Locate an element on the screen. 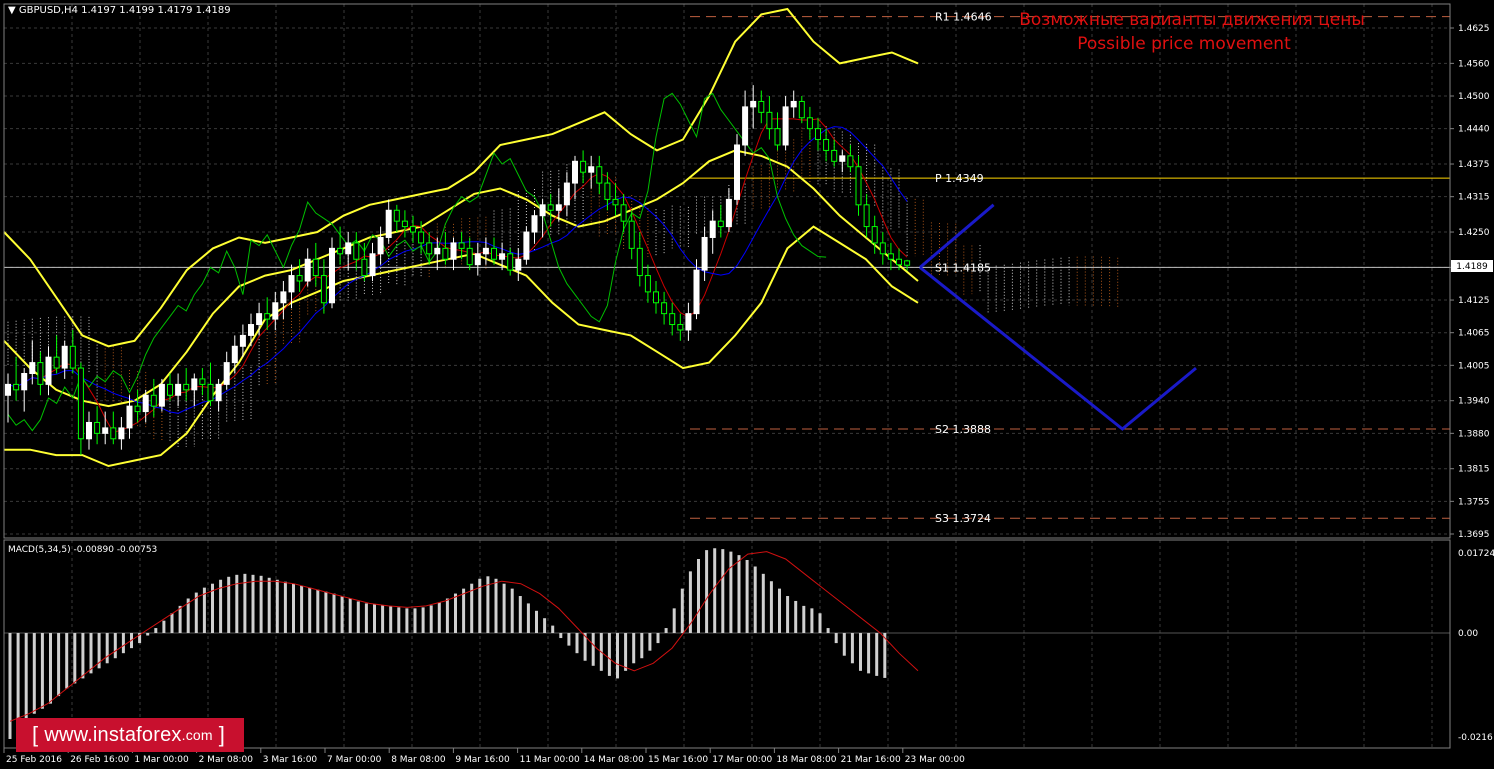 This screenshot has width=1494, height=769. y-tick-label: 1.4375 is located at coordinates (1474, 165).